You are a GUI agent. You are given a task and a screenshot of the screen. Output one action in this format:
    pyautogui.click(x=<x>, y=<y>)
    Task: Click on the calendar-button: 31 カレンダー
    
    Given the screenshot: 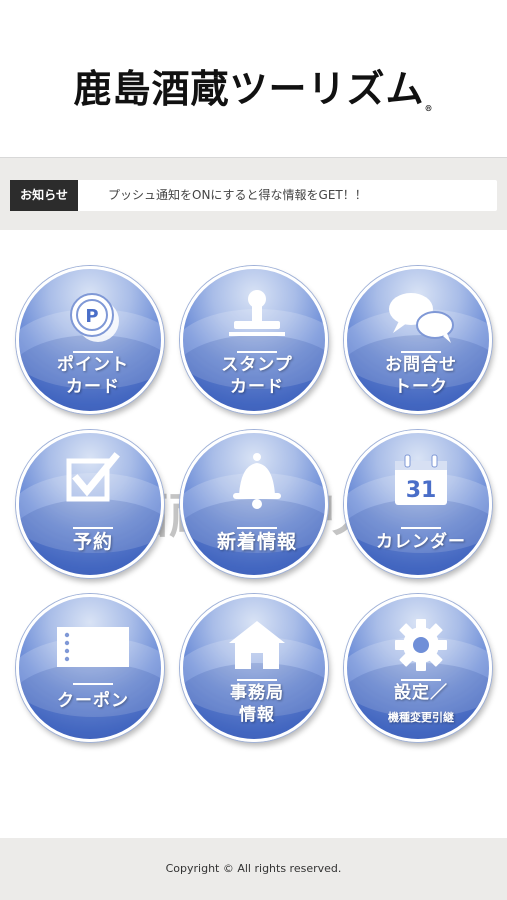 What is the action you would take?
    pyautogui.click(x=418, y=504)
    